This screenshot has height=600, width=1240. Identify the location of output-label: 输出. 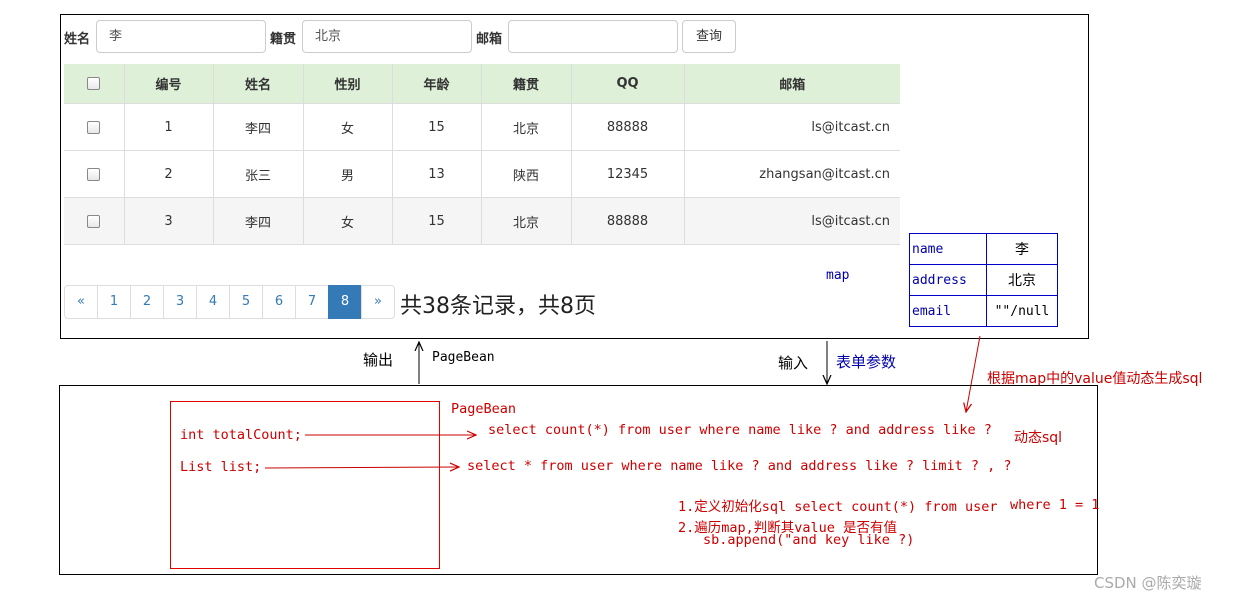
(378, 360).